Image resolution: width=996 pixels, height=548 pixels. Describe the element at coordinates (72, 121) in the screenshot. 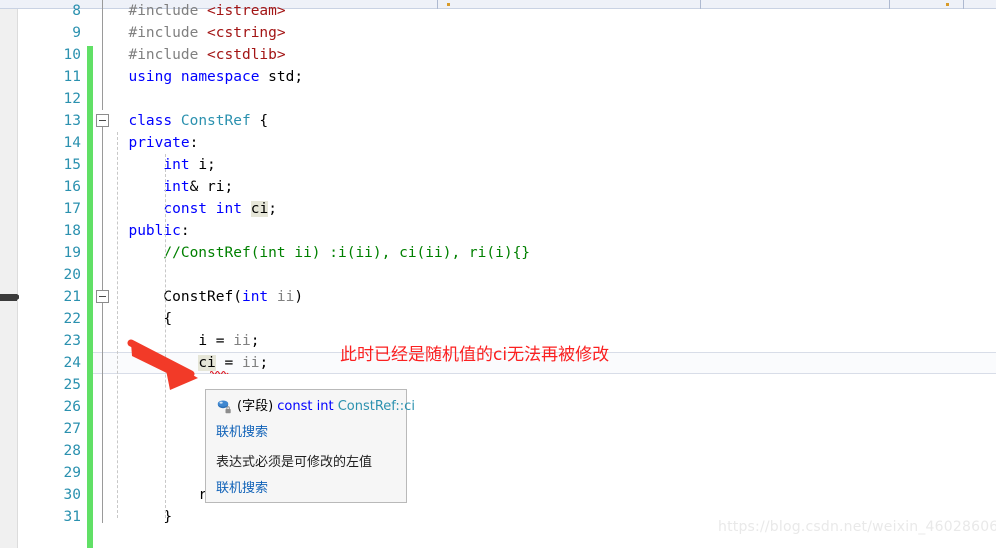

I see `line-number: 13` at that location.